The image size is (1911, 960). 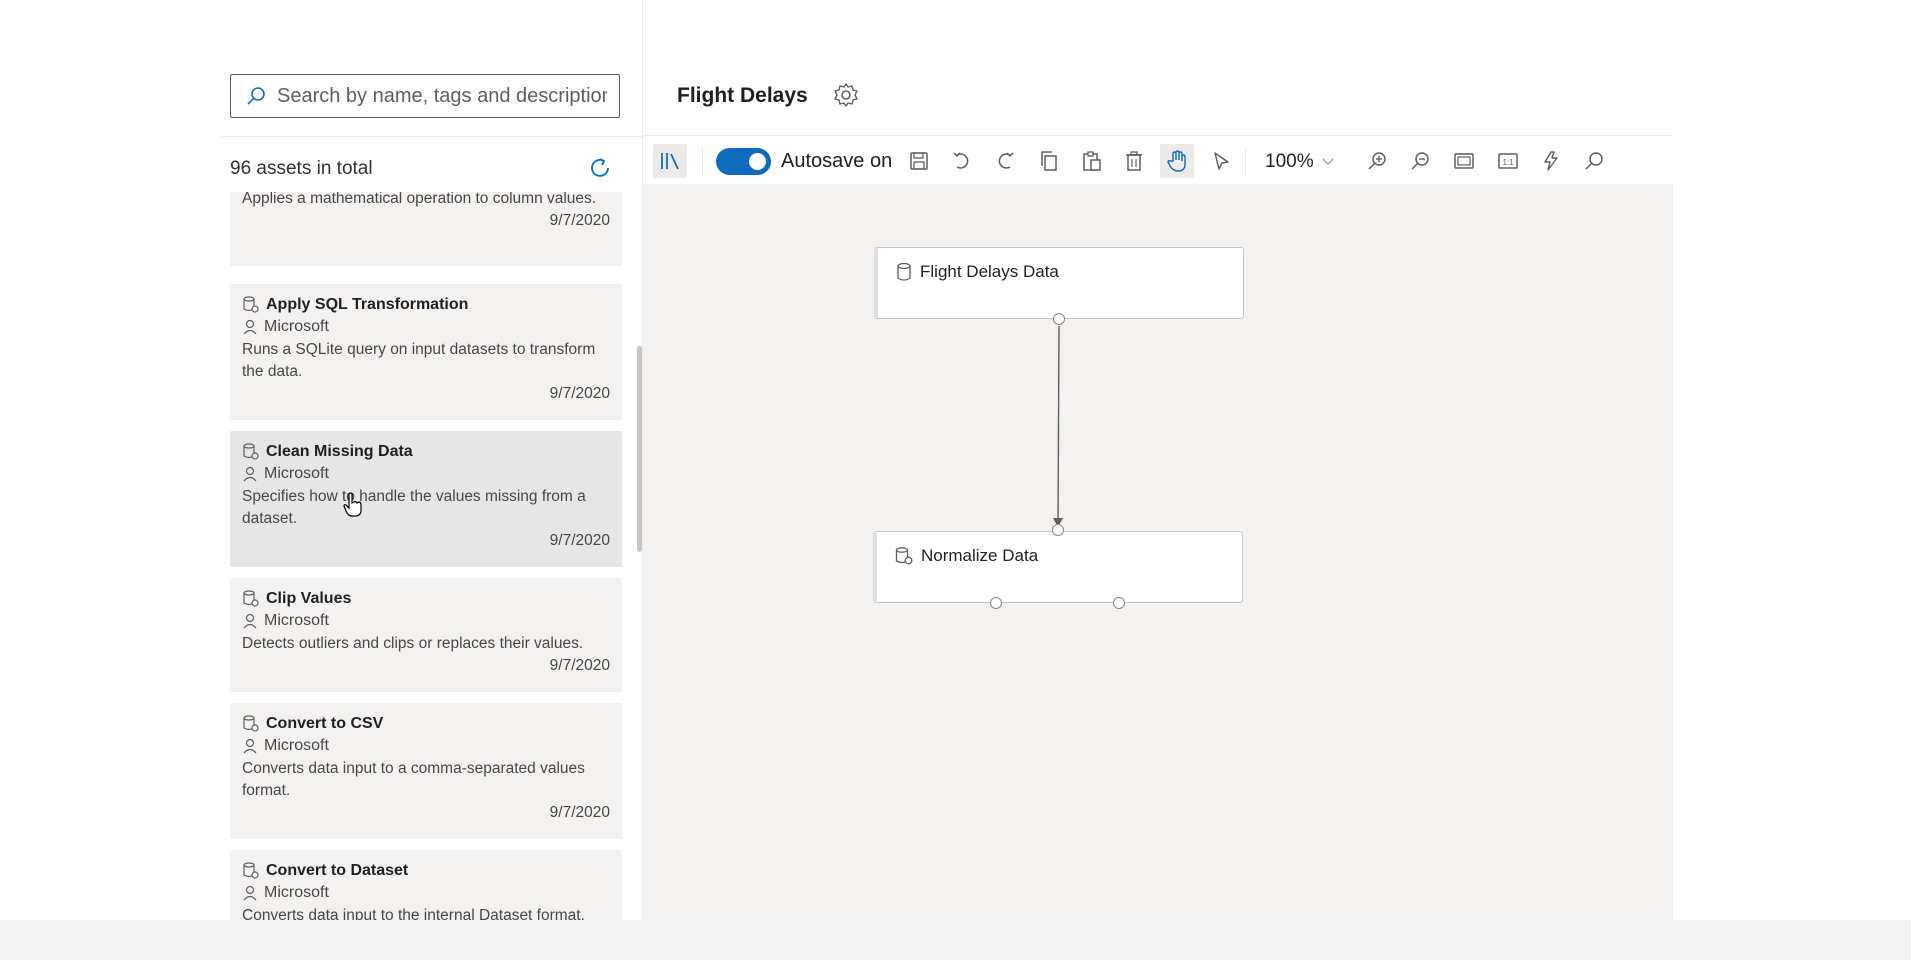 I want to click on connection-layer, so click(x=1058, y=426).